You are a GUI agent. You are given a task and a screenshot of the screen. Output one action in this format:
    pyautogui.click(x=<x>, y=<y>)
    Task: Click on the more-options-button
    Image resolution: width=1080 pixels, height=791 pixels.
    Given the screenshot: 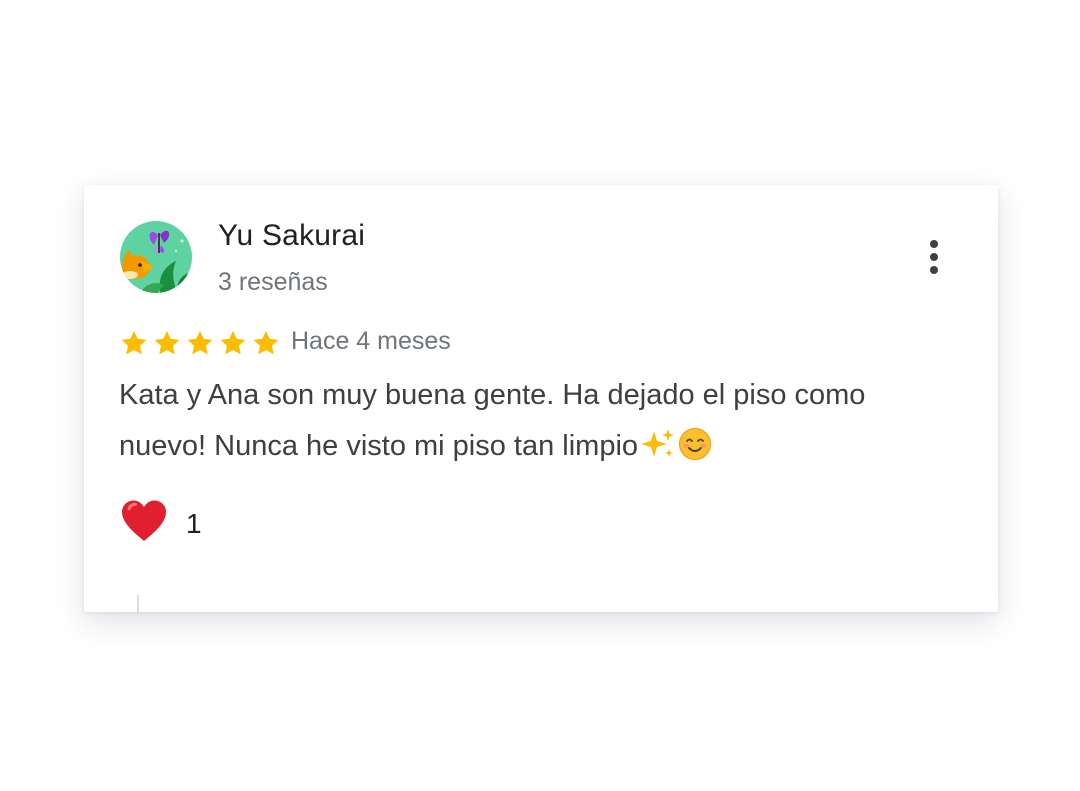 What is the action you would take?
    pyautogui.click(x=934, y=257)
    